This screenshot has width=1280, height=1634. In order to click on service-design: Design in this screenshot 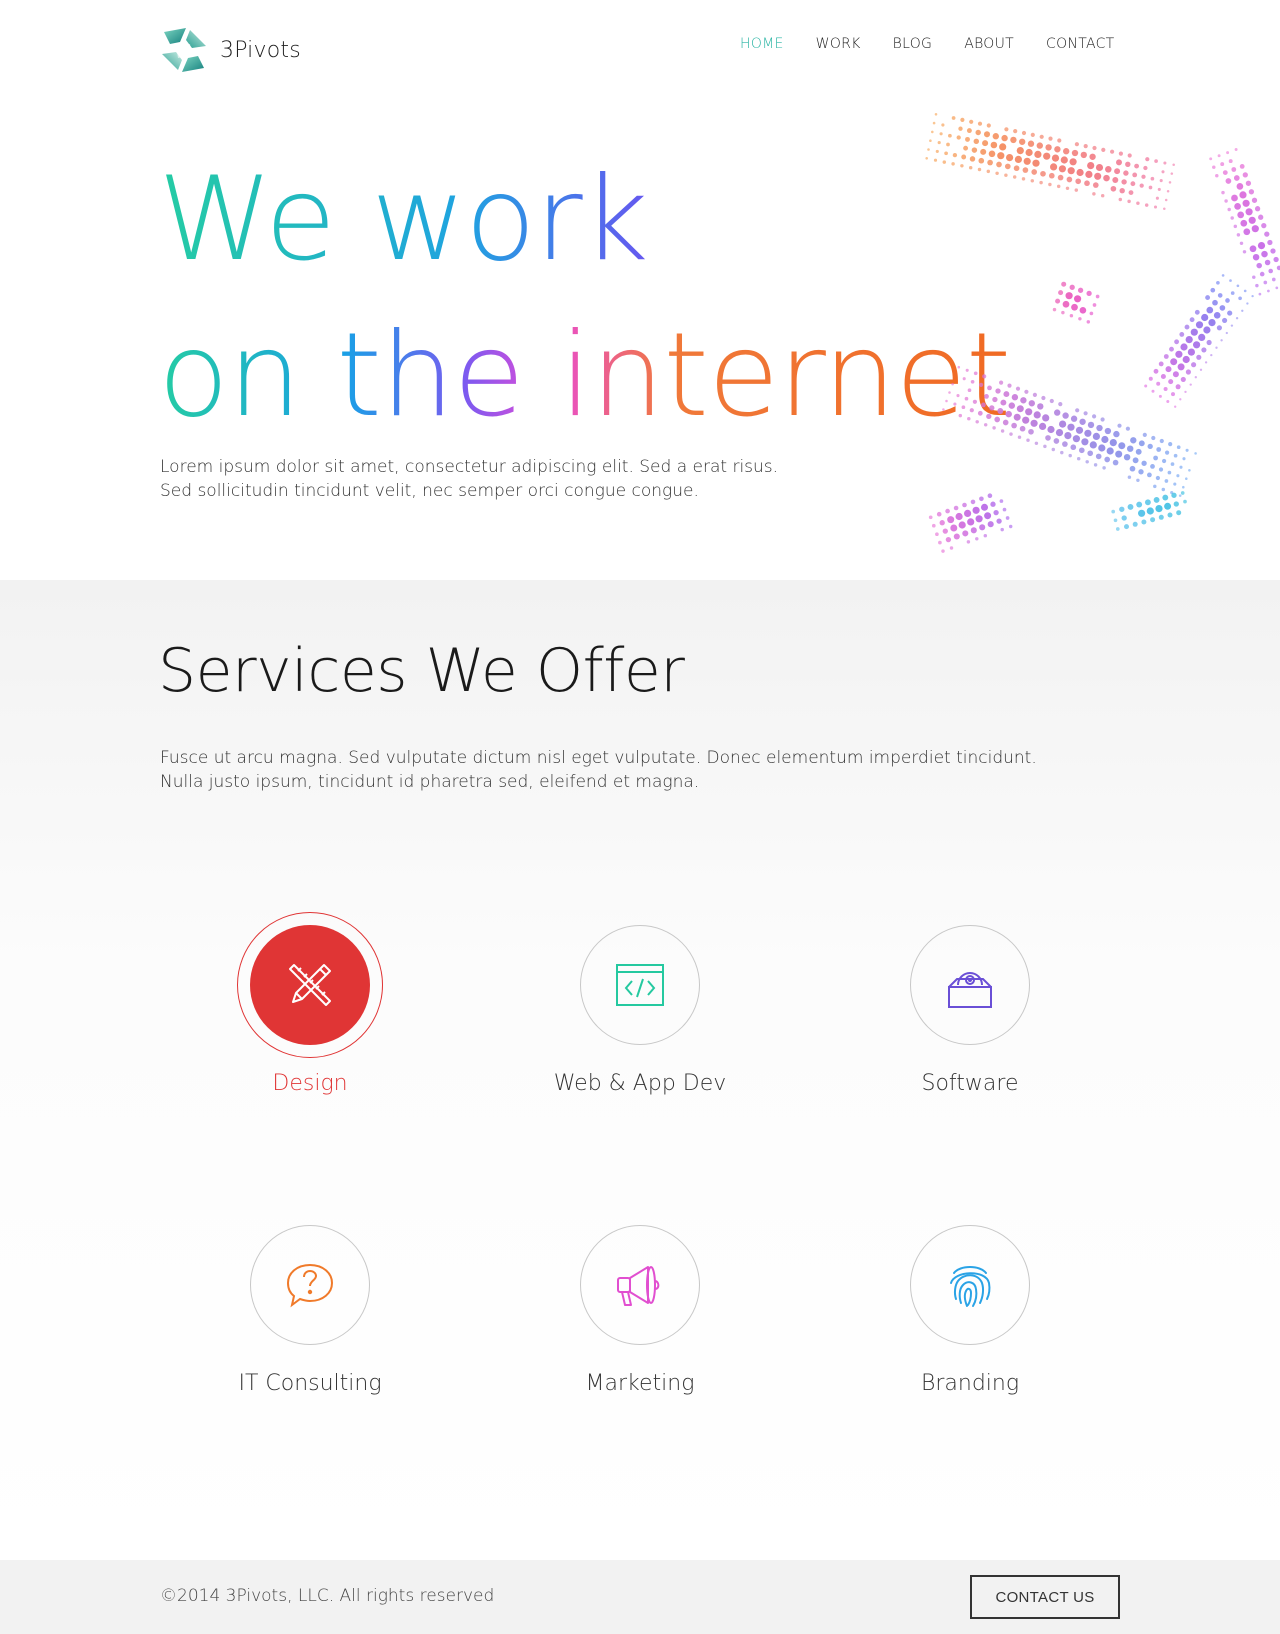, I will do `click(310, 1004)`.